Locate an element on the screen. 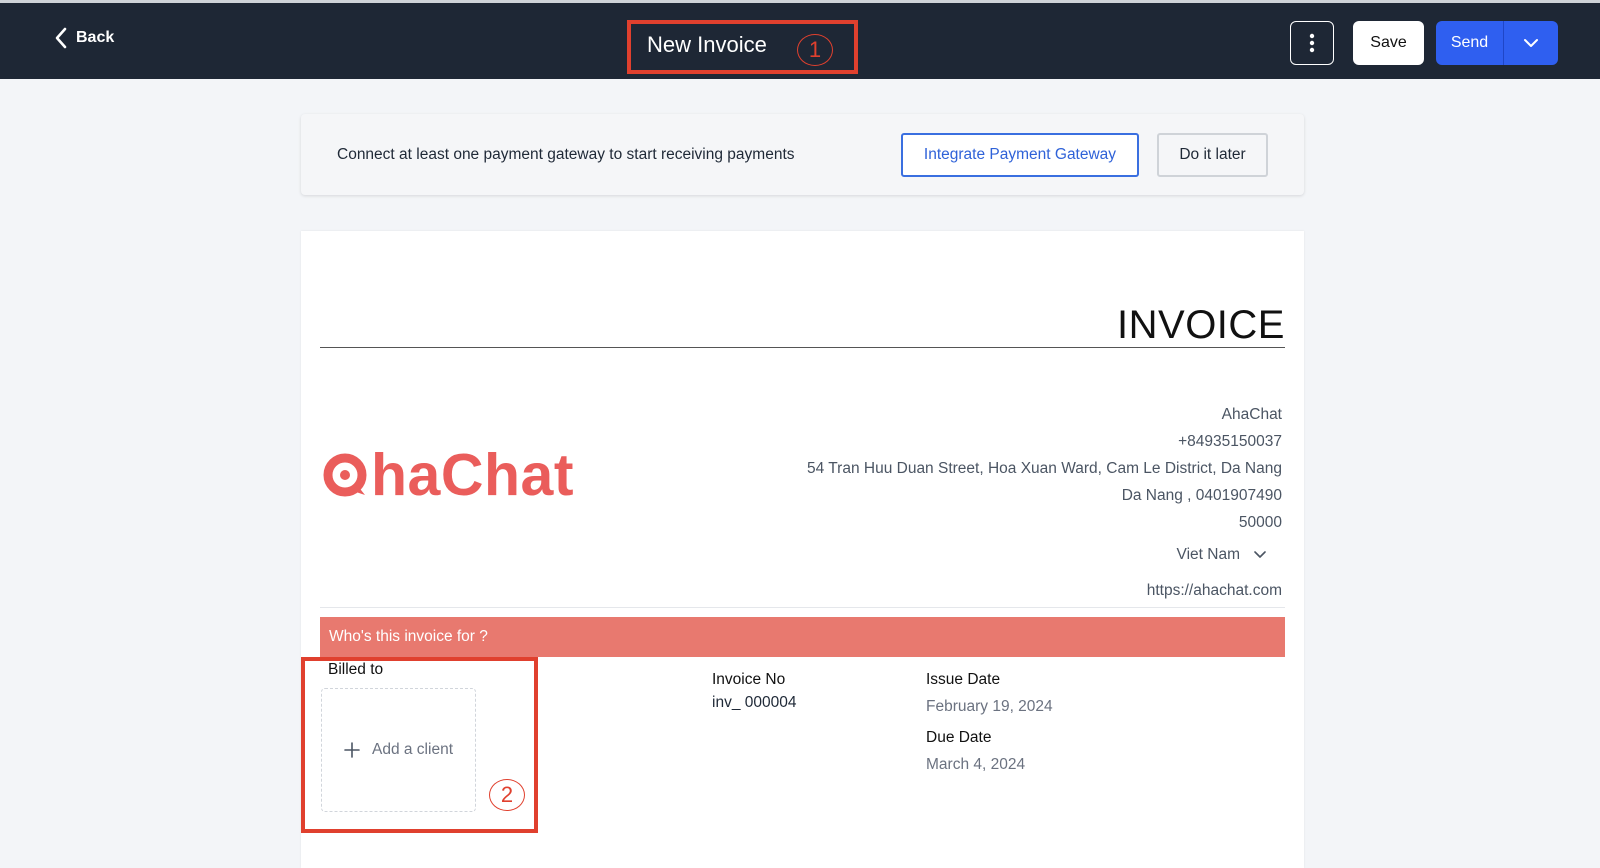 The height and width of the screenshot is (868, 1600). company-website: https://ahachat.com is located at coordinates (1214, 591).